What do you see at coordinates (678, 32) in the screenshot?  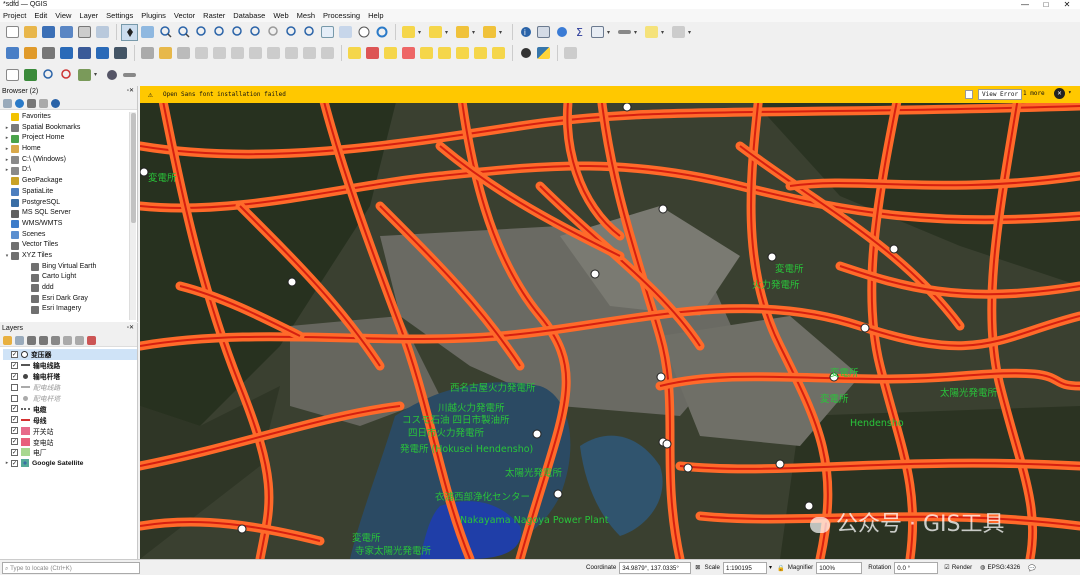 I see `decorations-icon` at bounding box center [678, 32].